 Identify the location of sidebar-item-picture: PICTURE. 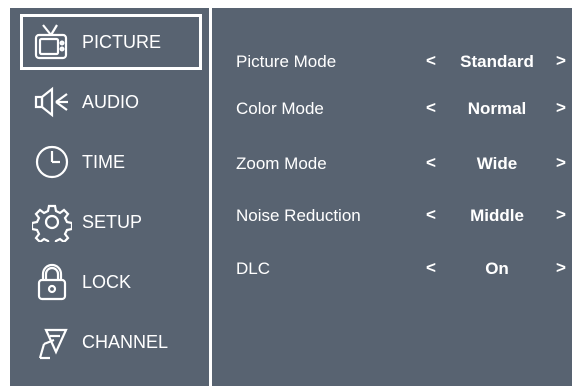
(111, 42).